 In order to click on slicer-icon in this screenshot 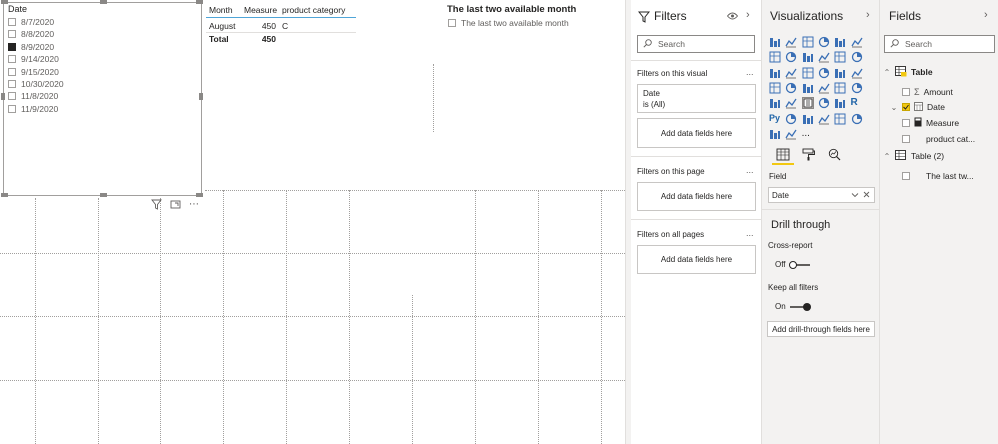, I will do `click(807, 103)`.